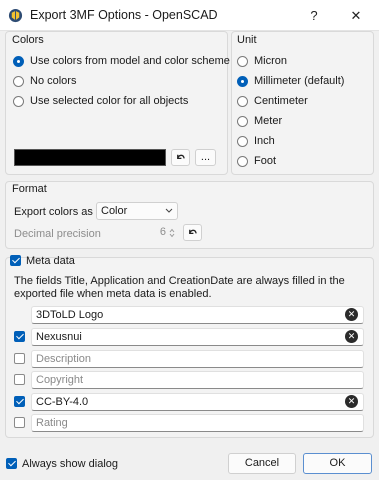 The image size is (379, 480). Describe the element at coordinates (197, 423) in the screenshot. I see `rating-field: Rating` at that location.